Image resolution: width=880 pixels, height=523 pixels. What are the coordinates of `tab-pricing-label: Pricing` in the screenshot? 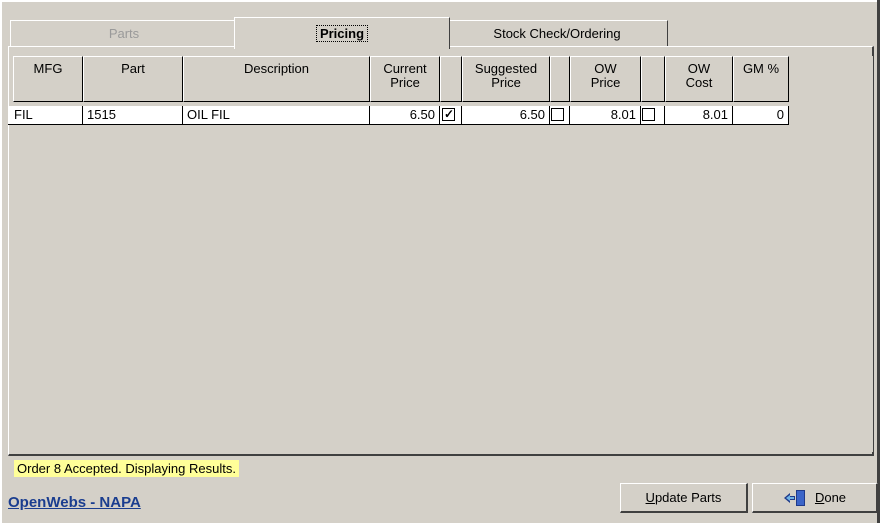 It's located at (342, 33).